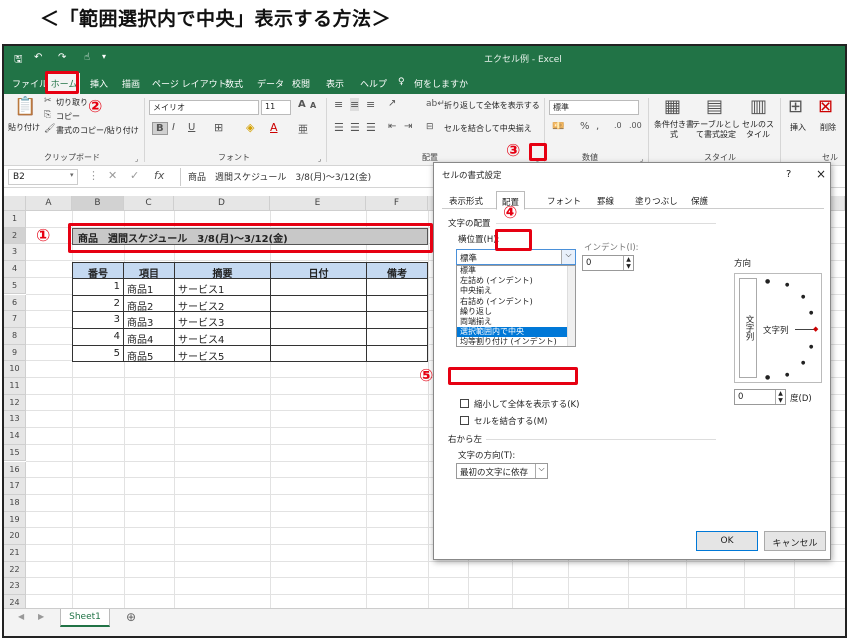 This screenshot has height=641, width=849. Describe the element at coordinates (15, 219) in the screenshot. I see `row-header: 1` at that location.